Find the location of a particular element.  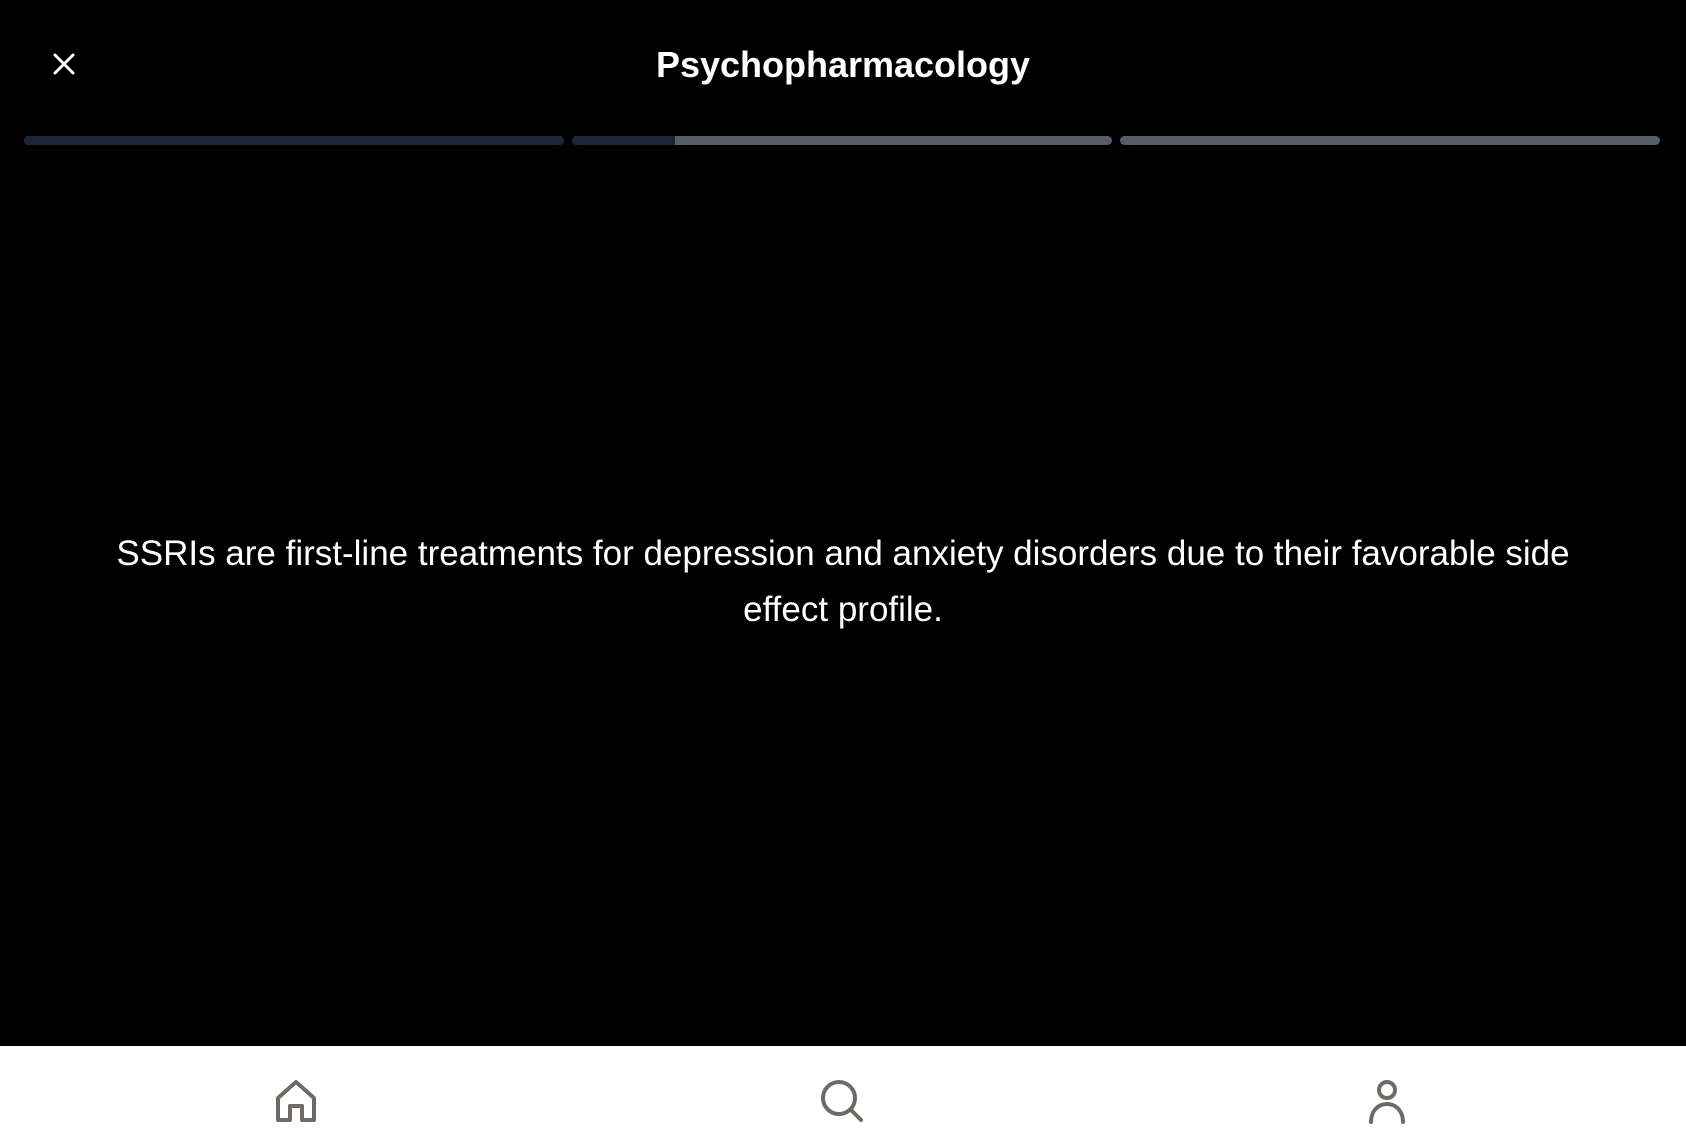

page-title: Psychopharmacology is located at coordinates (843, 64).